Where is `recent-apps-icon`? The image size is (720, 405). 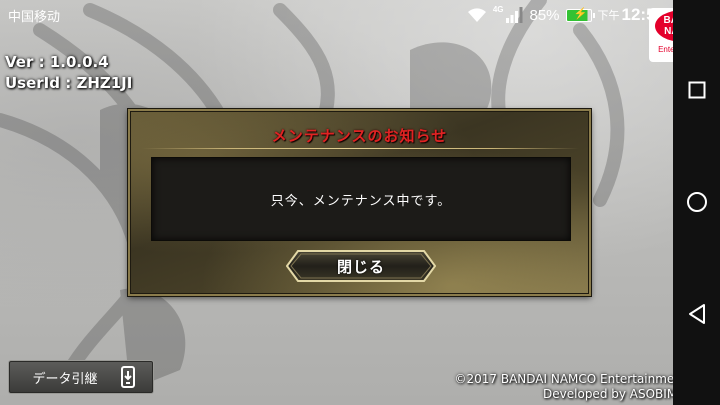
recent-apps-icon is located at coordinates (697, 90).